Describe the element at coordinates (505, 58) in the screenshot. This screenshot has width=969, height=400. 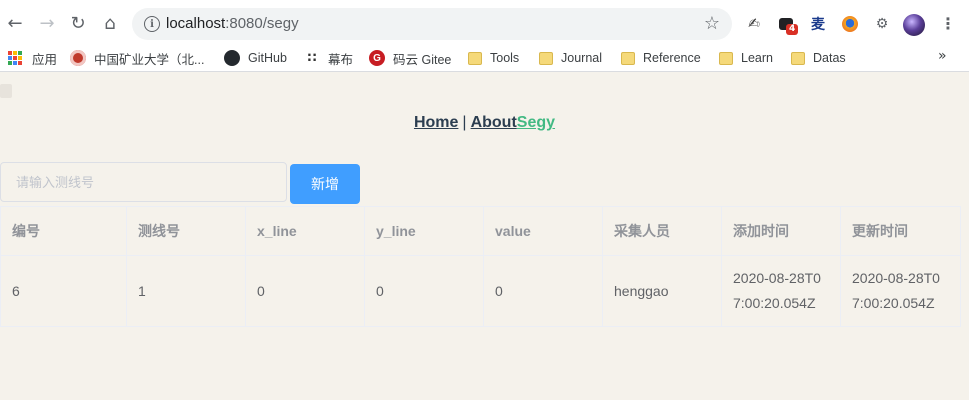
I see `bookmark-label: Tools` at that location.